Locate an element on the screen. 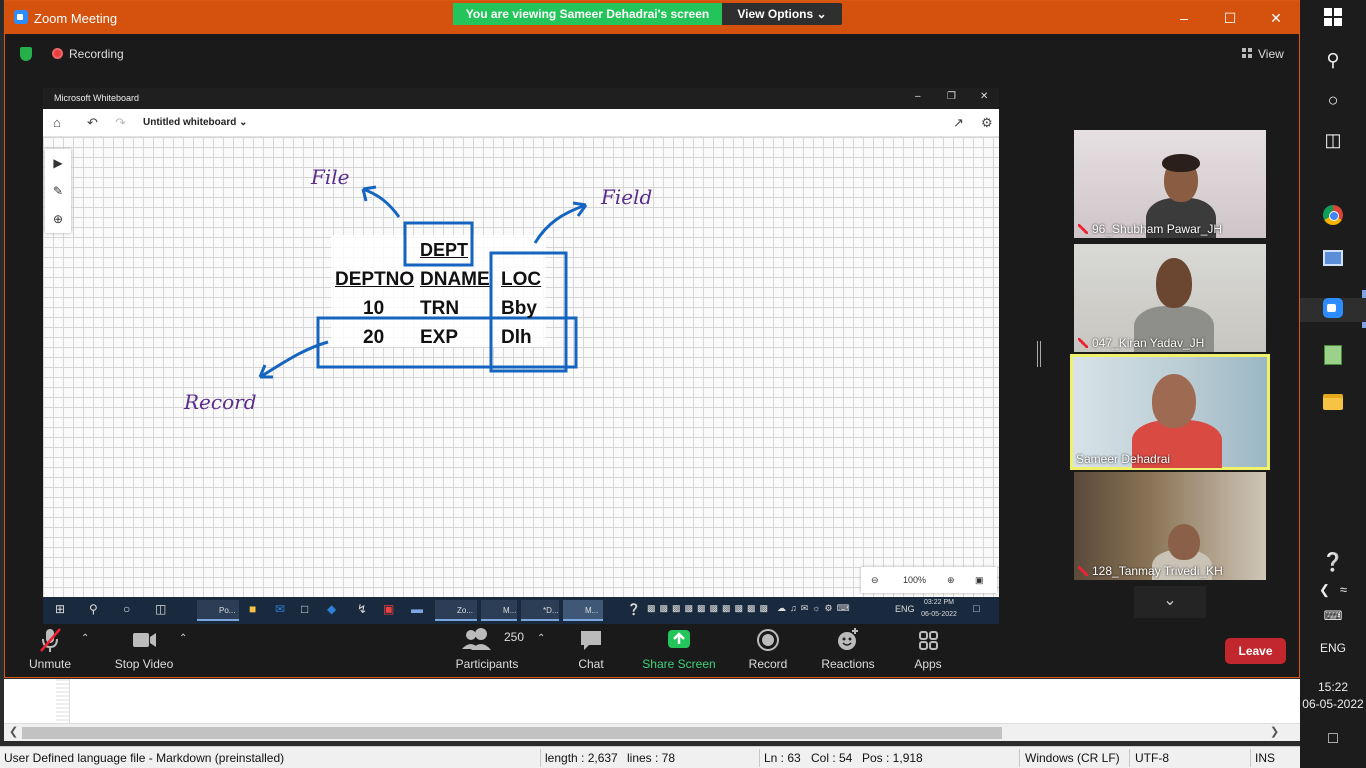  annotation-record: Record is located at coordinates (220, 402).